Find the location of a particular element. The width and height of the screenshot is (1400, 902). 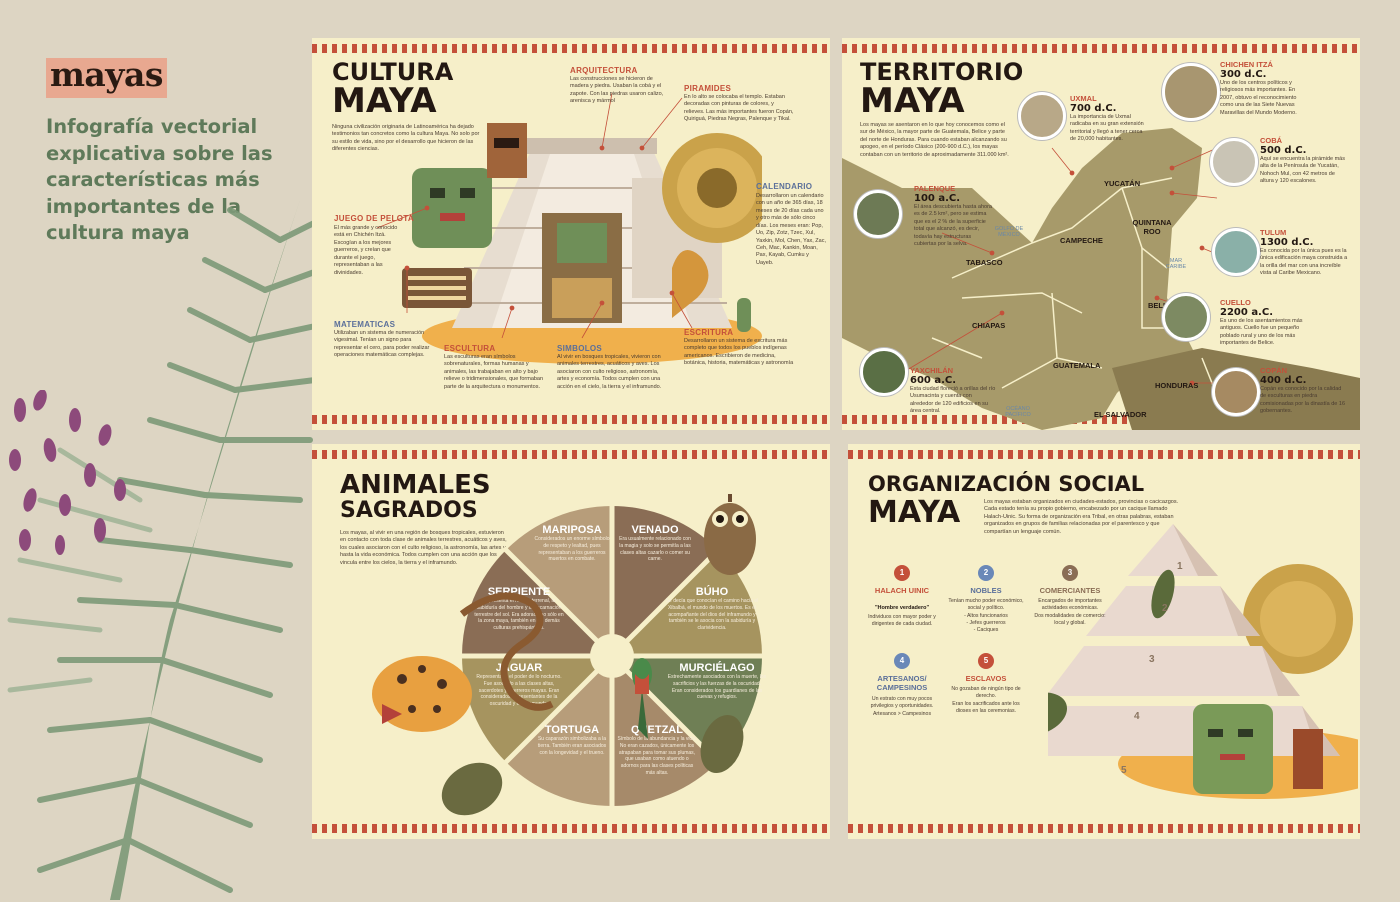

label-escultura: ESCULTURA is located at coordinates (470, 348).